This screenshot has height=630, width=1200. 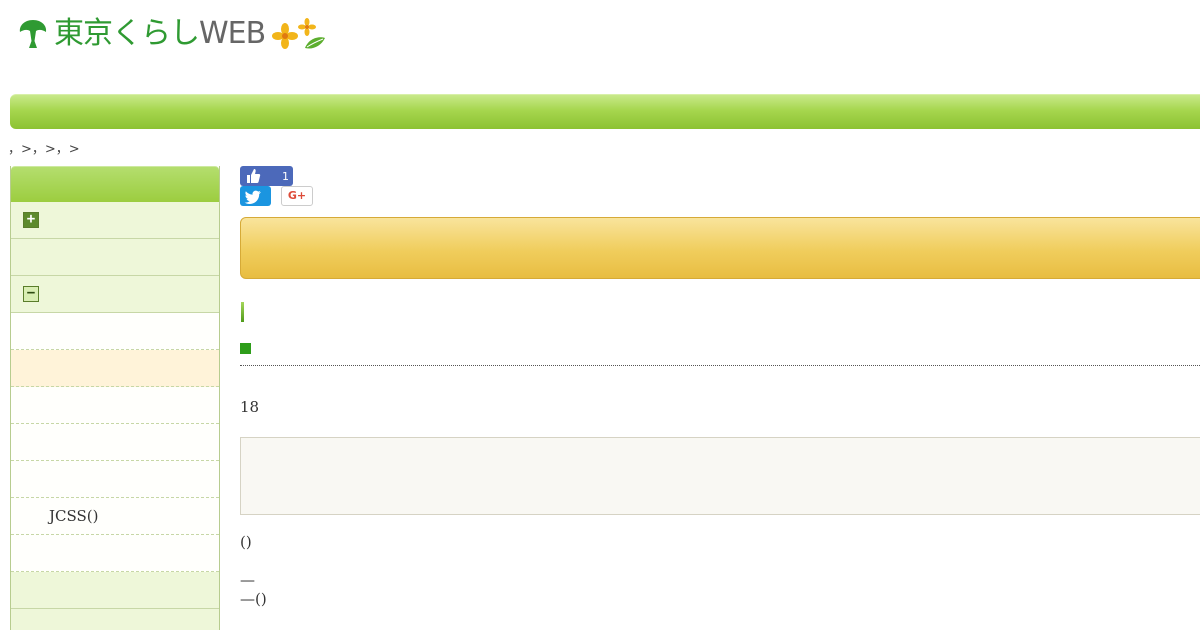 What do you see at coordinates (605, 111) in the screenshot?
I see `global-navigation-bar` at bounding box center [605, 111].